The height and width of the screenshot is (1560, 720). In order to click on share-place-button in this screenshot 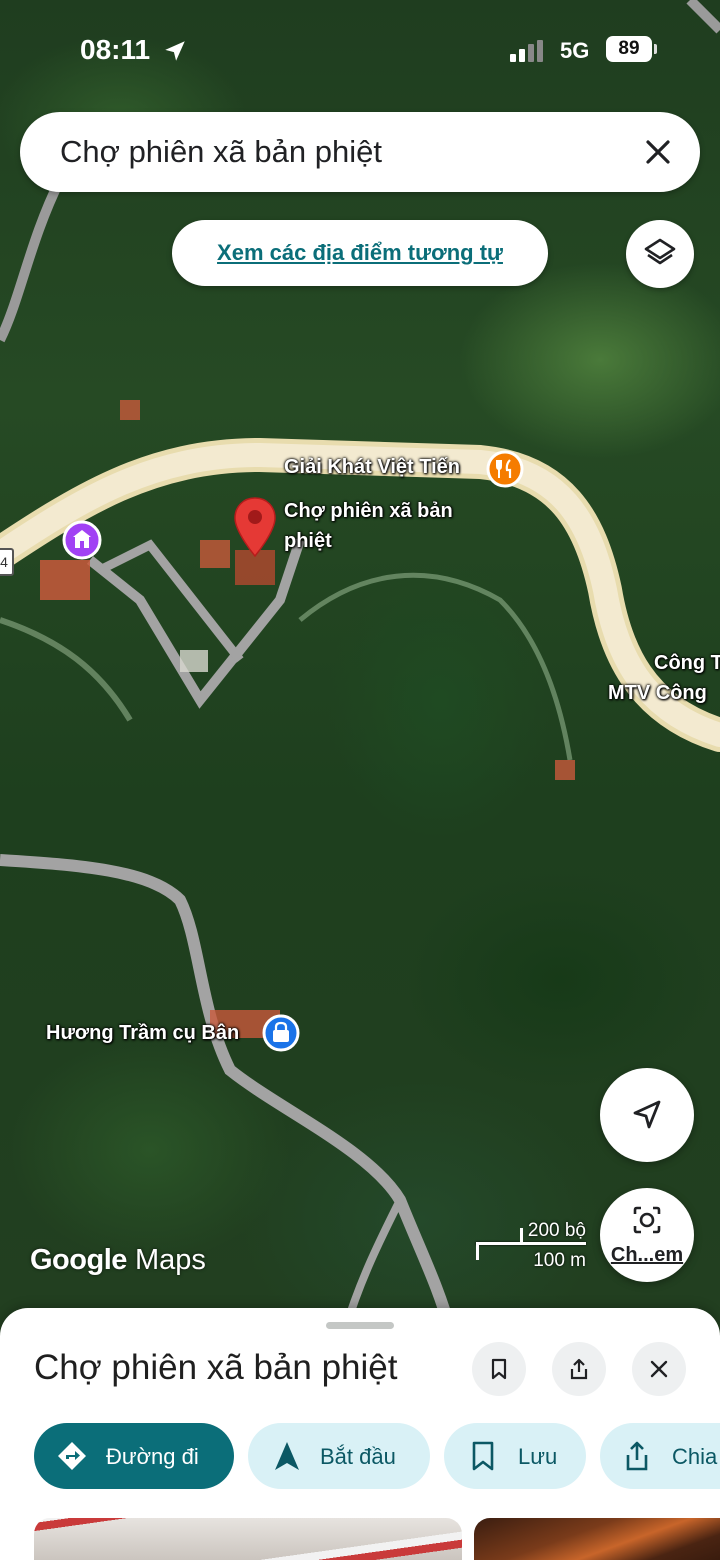, I will do `click(579, 1369)`.